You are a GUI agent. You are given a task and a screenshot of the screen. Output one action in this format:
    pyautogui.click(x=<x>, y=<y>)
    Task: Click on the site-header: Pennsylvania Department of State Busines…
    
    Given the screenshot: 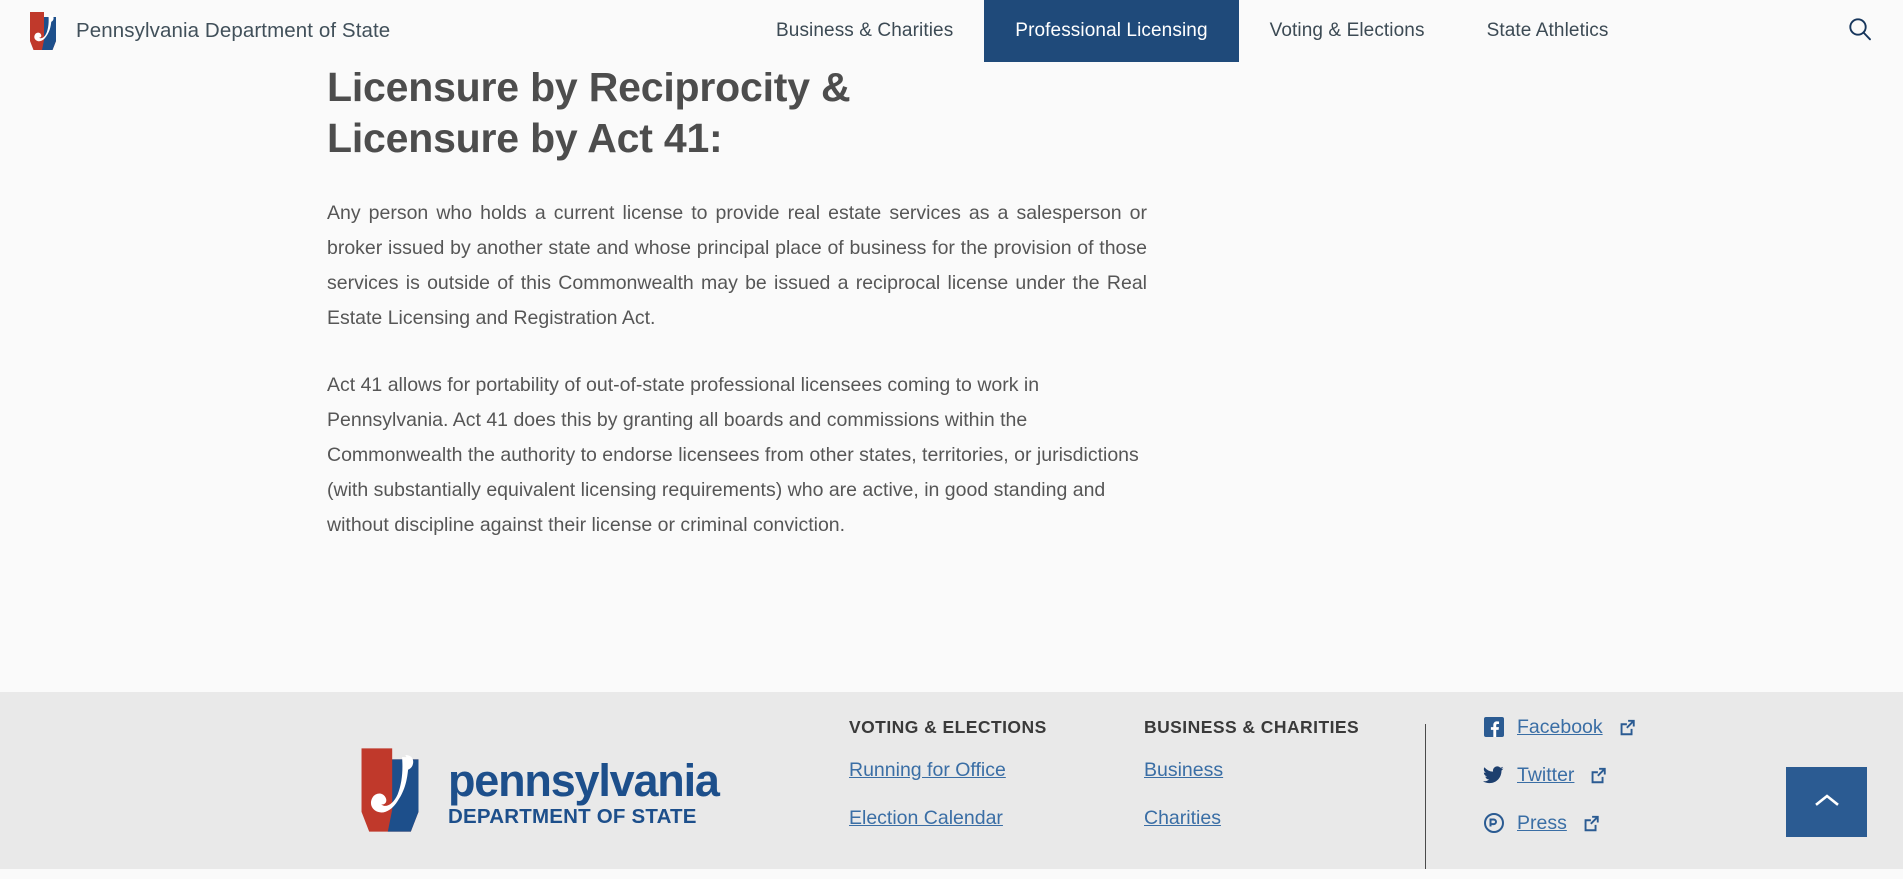 What is the action you would take?
    pyautogui.click(x=951, y=36)
    